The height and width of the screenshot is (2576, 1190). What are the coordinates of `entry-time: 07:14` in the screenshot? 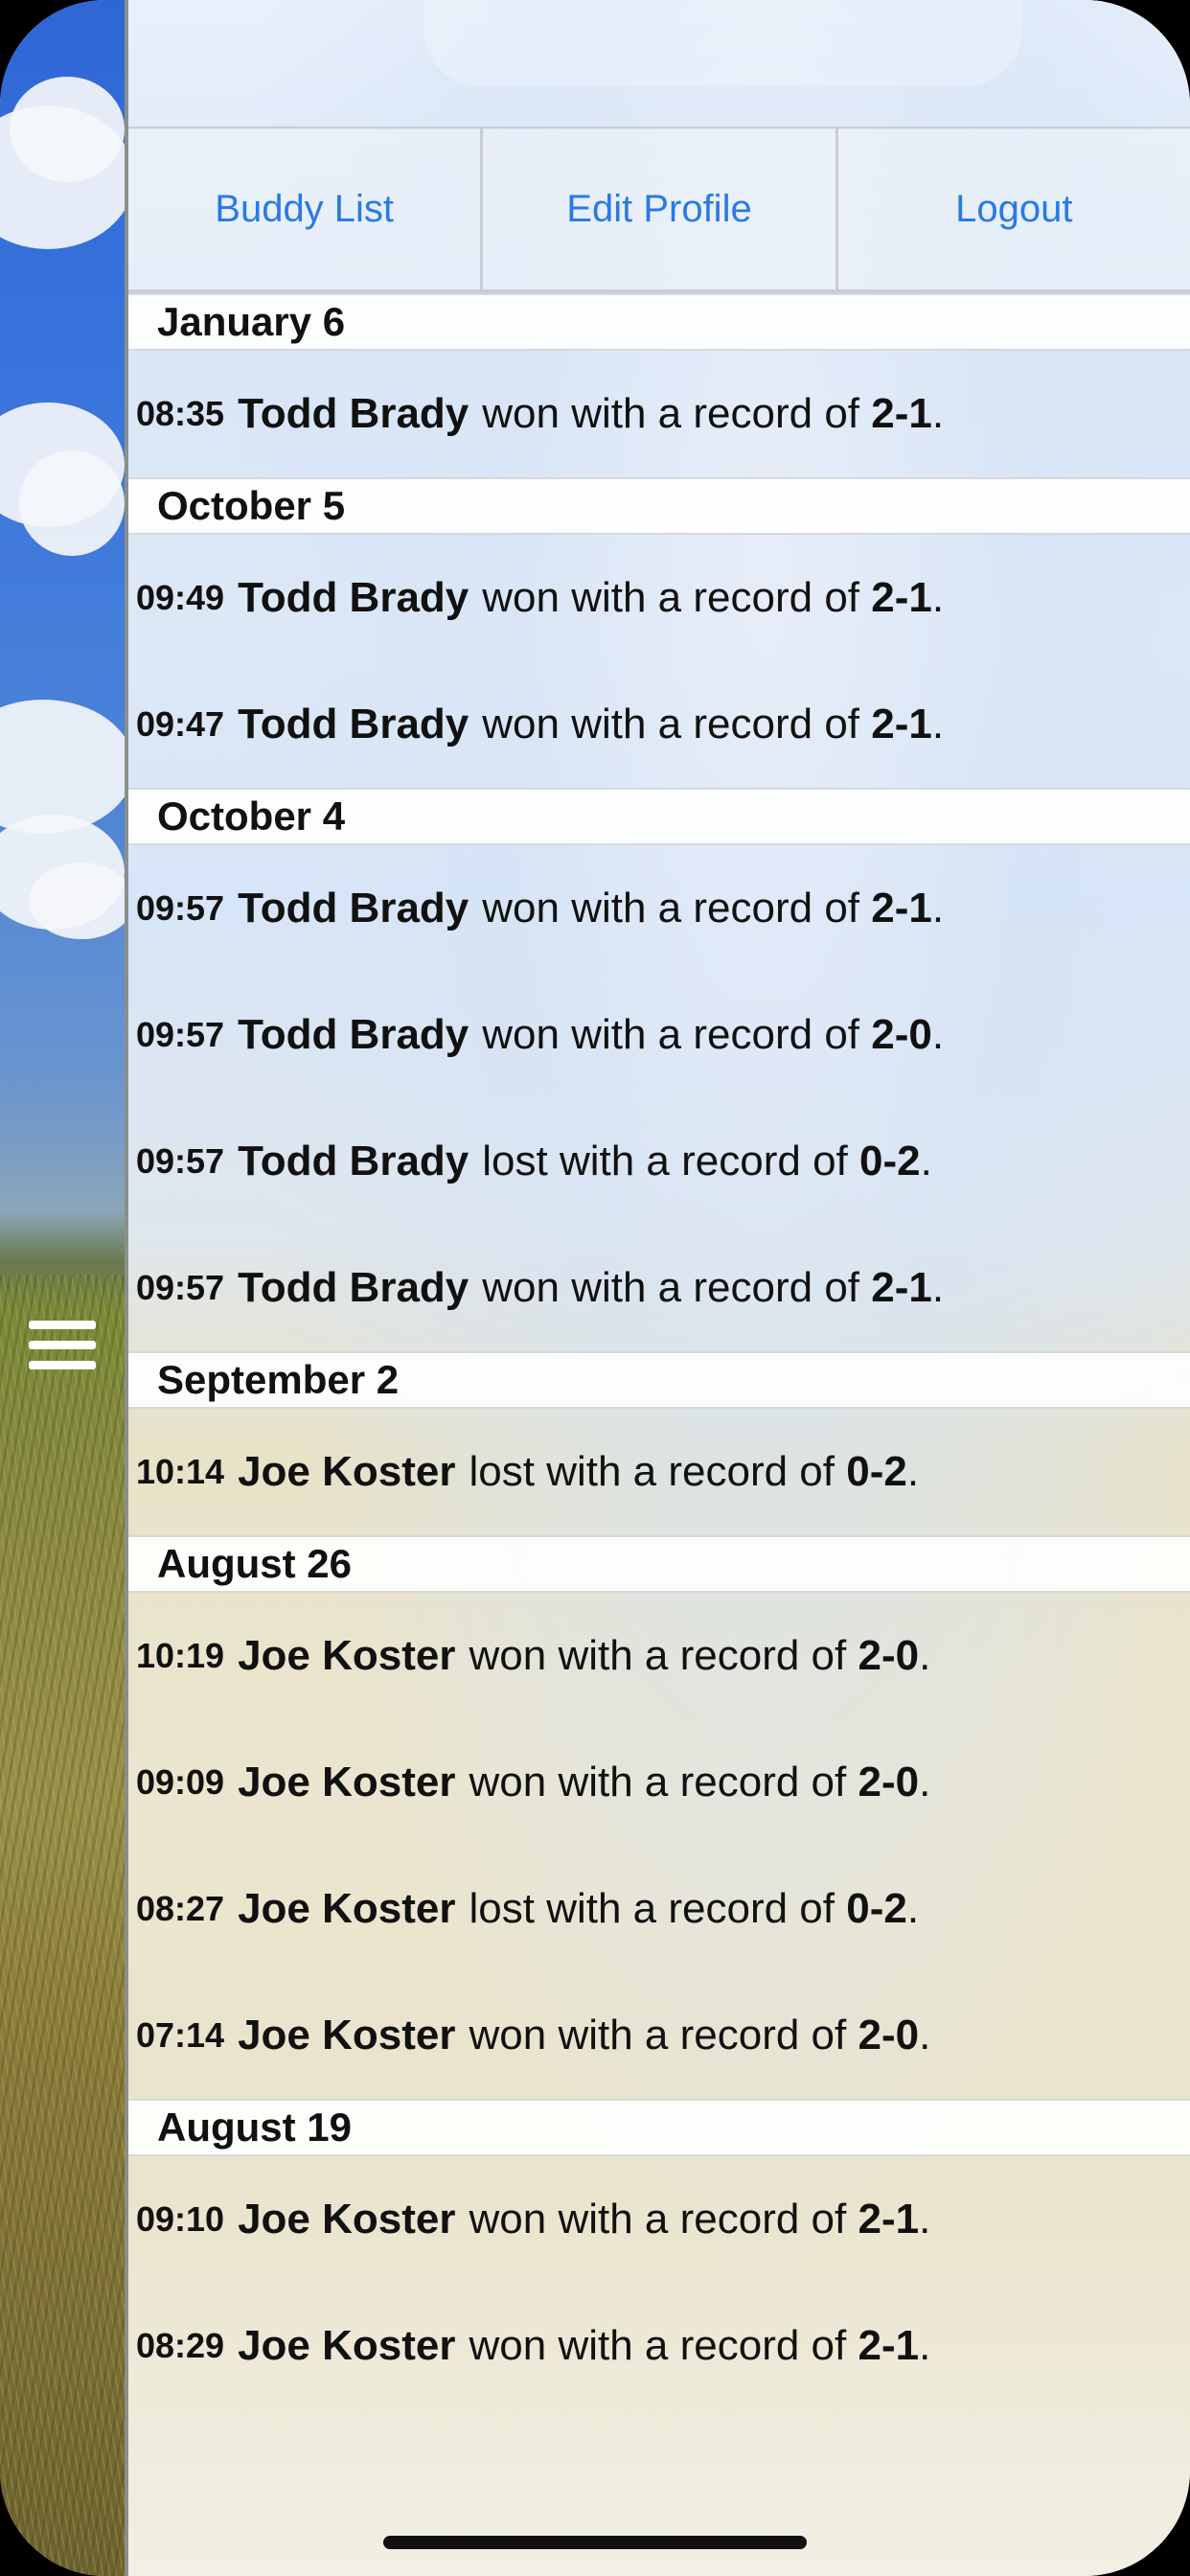 It's located at (181, 2035).